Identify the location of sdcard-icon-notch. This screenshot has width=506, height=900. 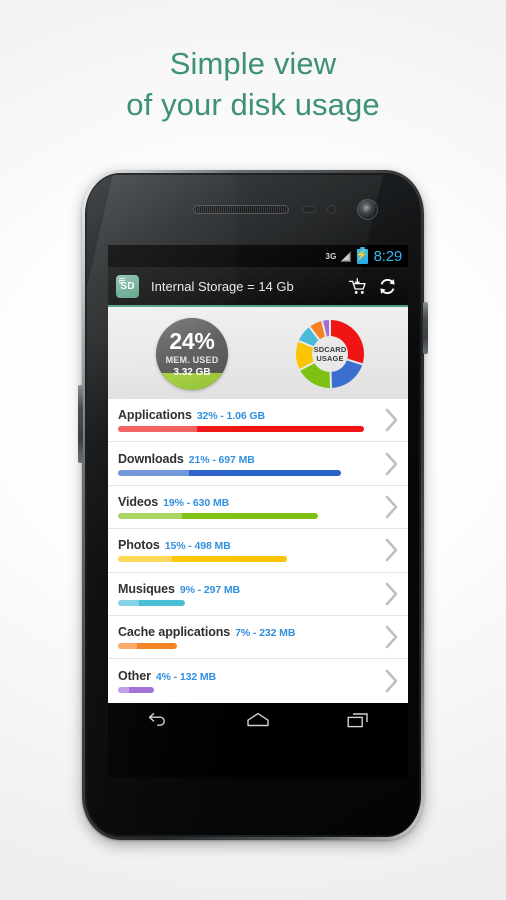
(122, 280).